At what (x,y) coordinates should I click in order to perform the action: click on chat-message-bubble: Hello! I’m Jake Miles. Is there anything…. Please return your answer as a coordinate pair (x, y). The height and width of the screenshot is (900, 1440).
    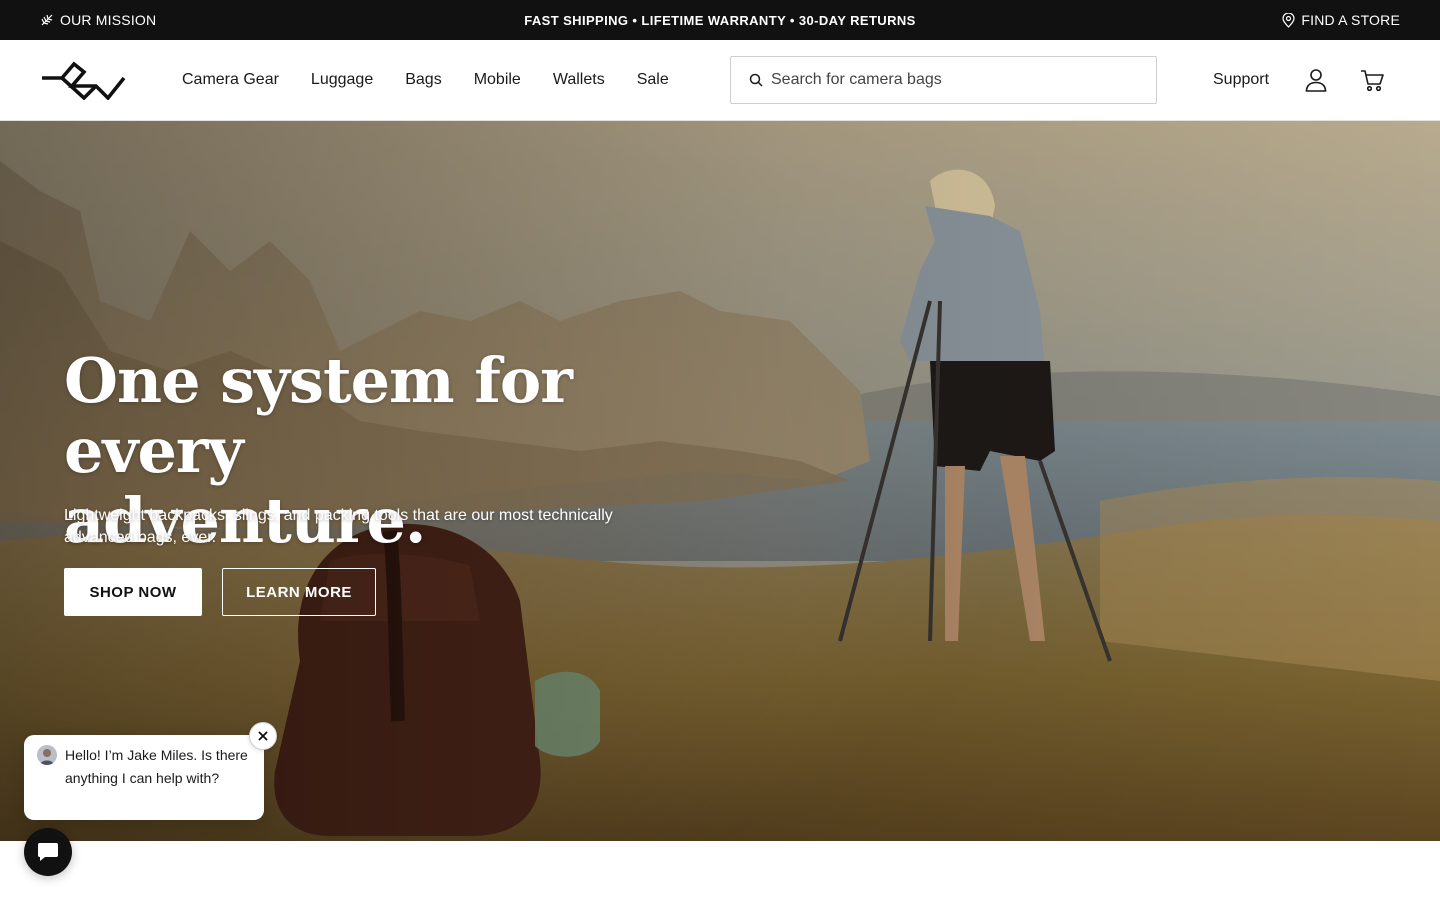
    Looking at the image, I should click on (144, 777).